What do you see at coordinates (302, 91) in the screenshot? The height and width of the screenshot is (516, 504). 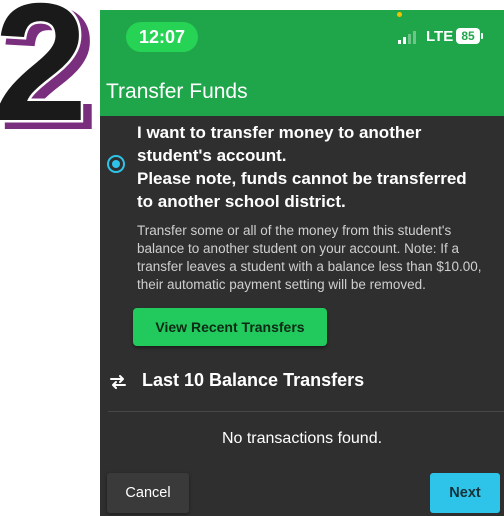 I see `app-header: Transfer Funds` at bounding box center [302, 91].